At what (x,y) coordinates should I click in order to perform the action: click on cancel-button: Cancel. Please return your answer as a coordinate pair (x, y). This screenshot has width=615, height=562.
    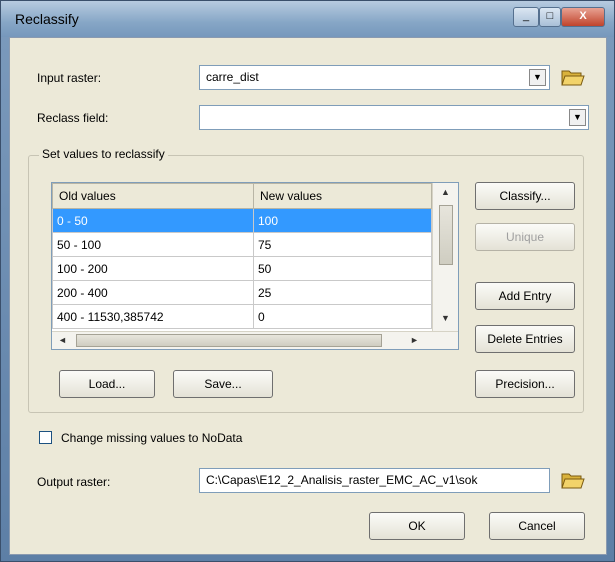
    Looking at the image, I should click on (537, 526).